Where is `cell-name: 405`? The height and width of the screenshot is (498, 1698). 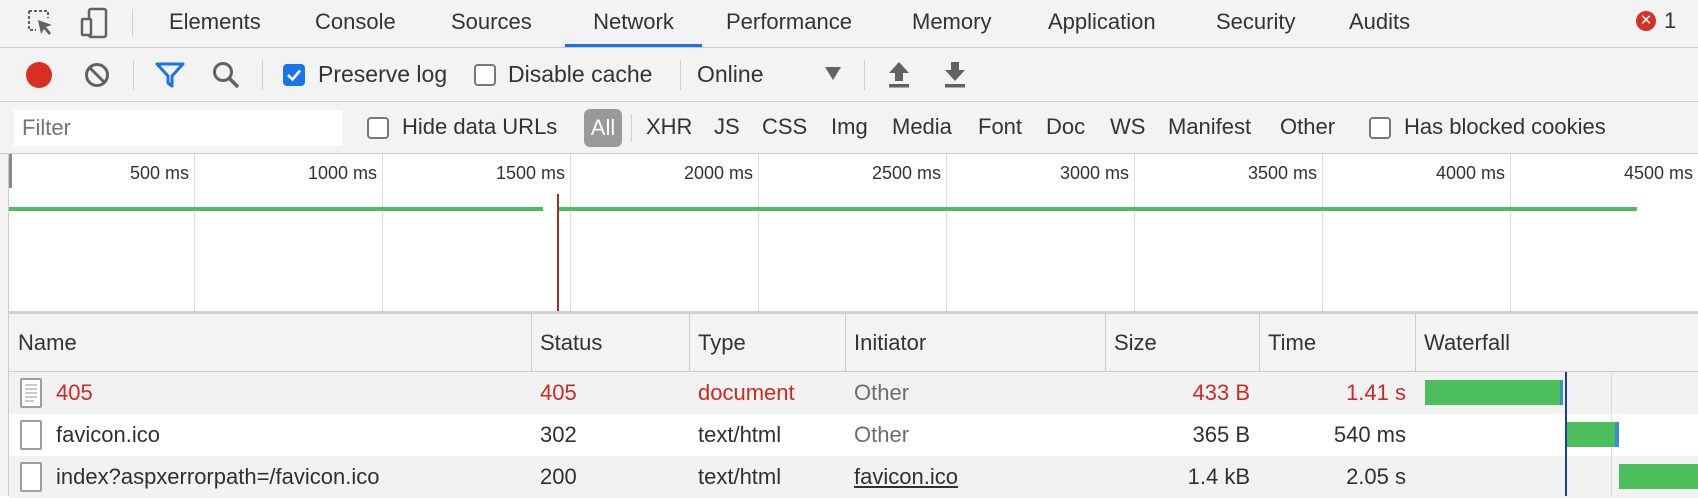 cell-name: 405 is located at coordinates (74, 392).